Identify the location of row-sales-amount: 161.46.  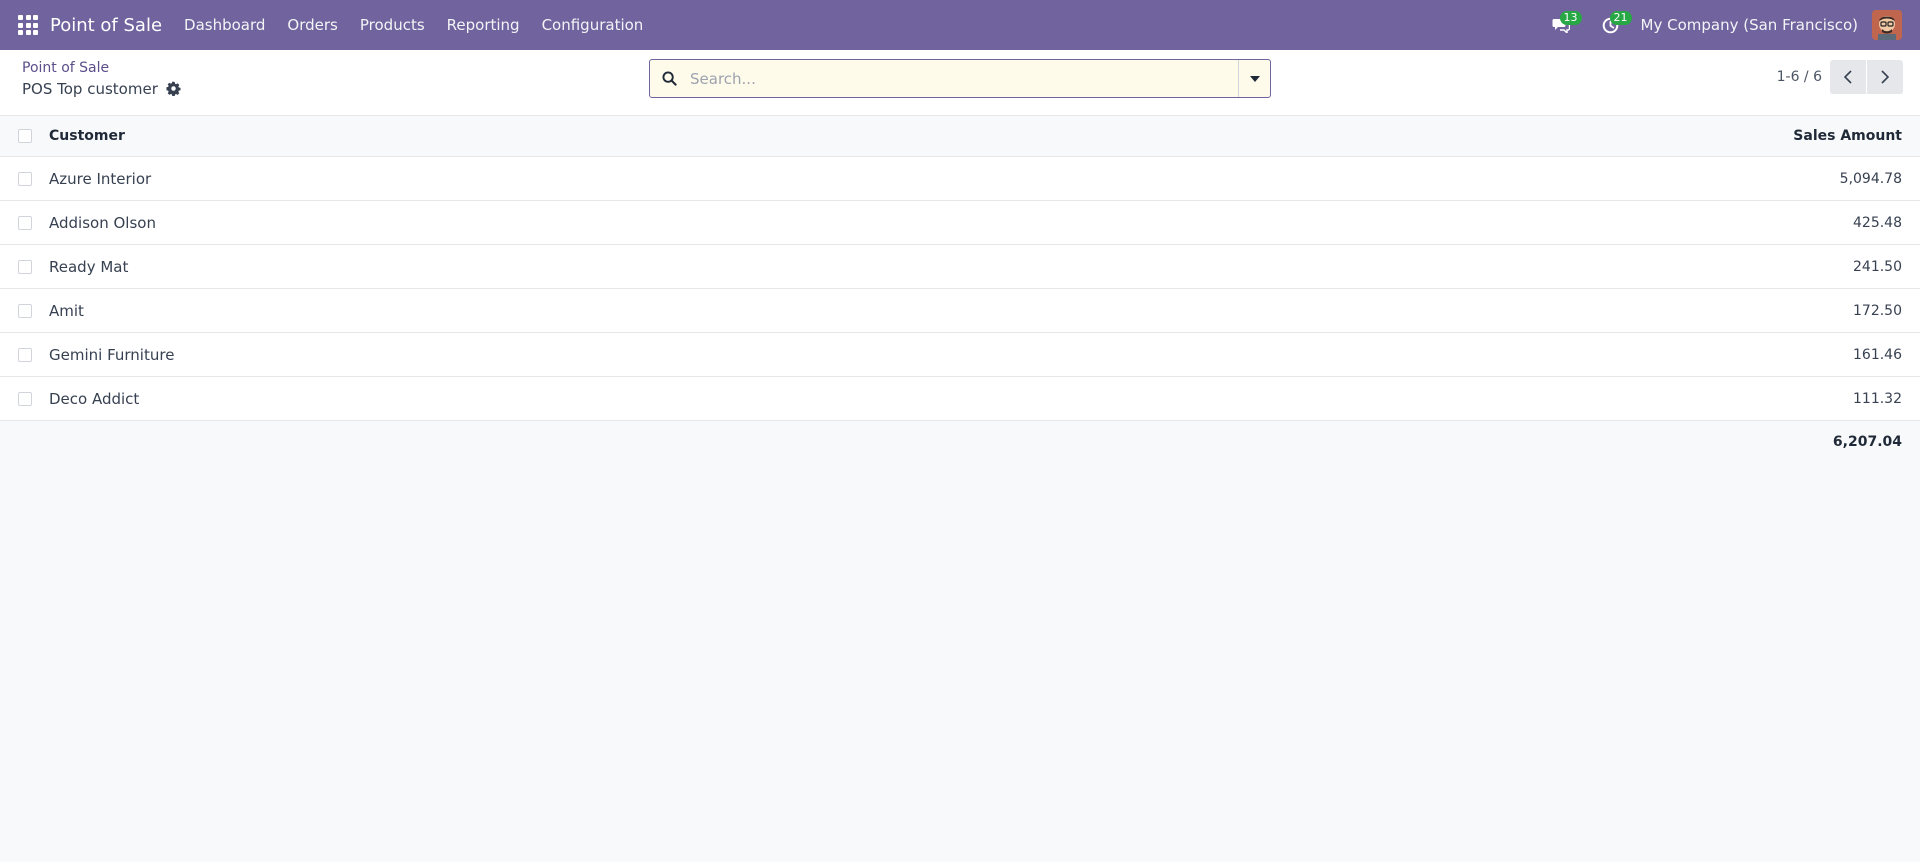
(1877, 354).